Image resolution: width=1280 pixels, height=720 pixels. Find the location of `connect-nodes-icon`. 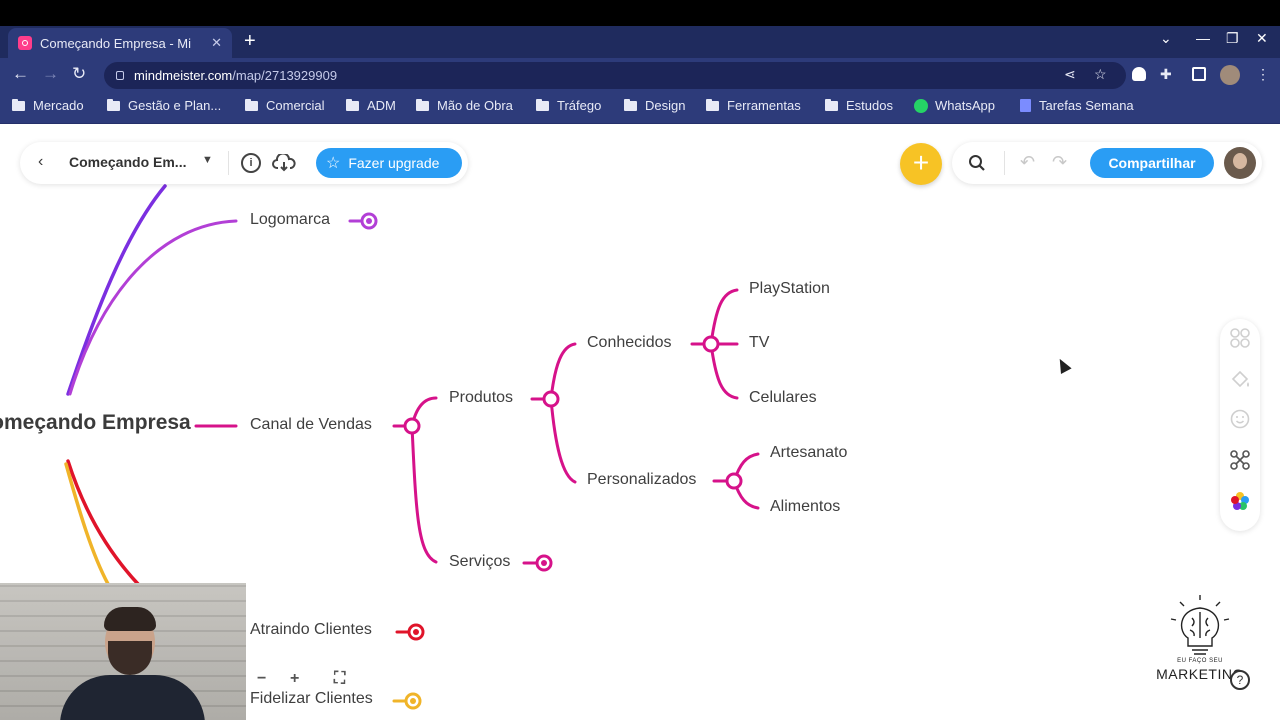

connect-nodes-icon is located at coordinates (1240, 460).